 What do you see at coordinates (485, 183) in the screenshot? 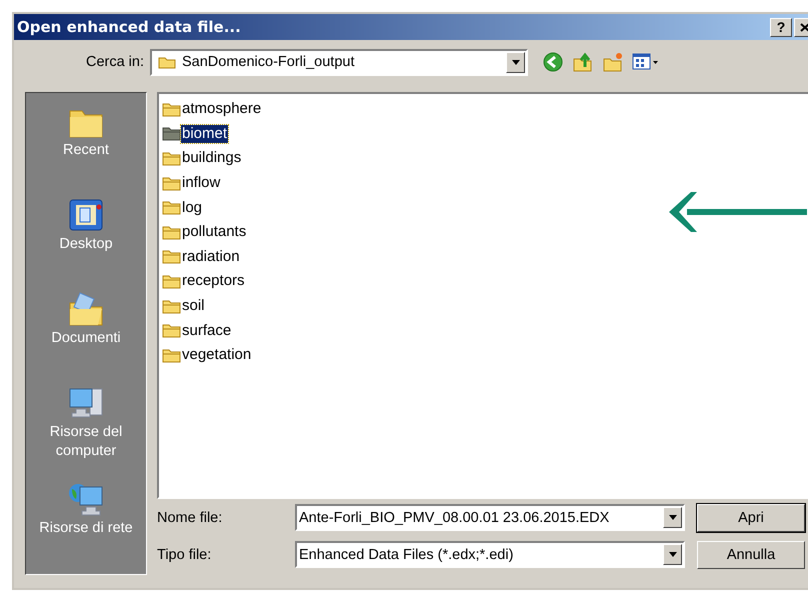
I see `folder-item: inflow` at bounding box center [485, 183].